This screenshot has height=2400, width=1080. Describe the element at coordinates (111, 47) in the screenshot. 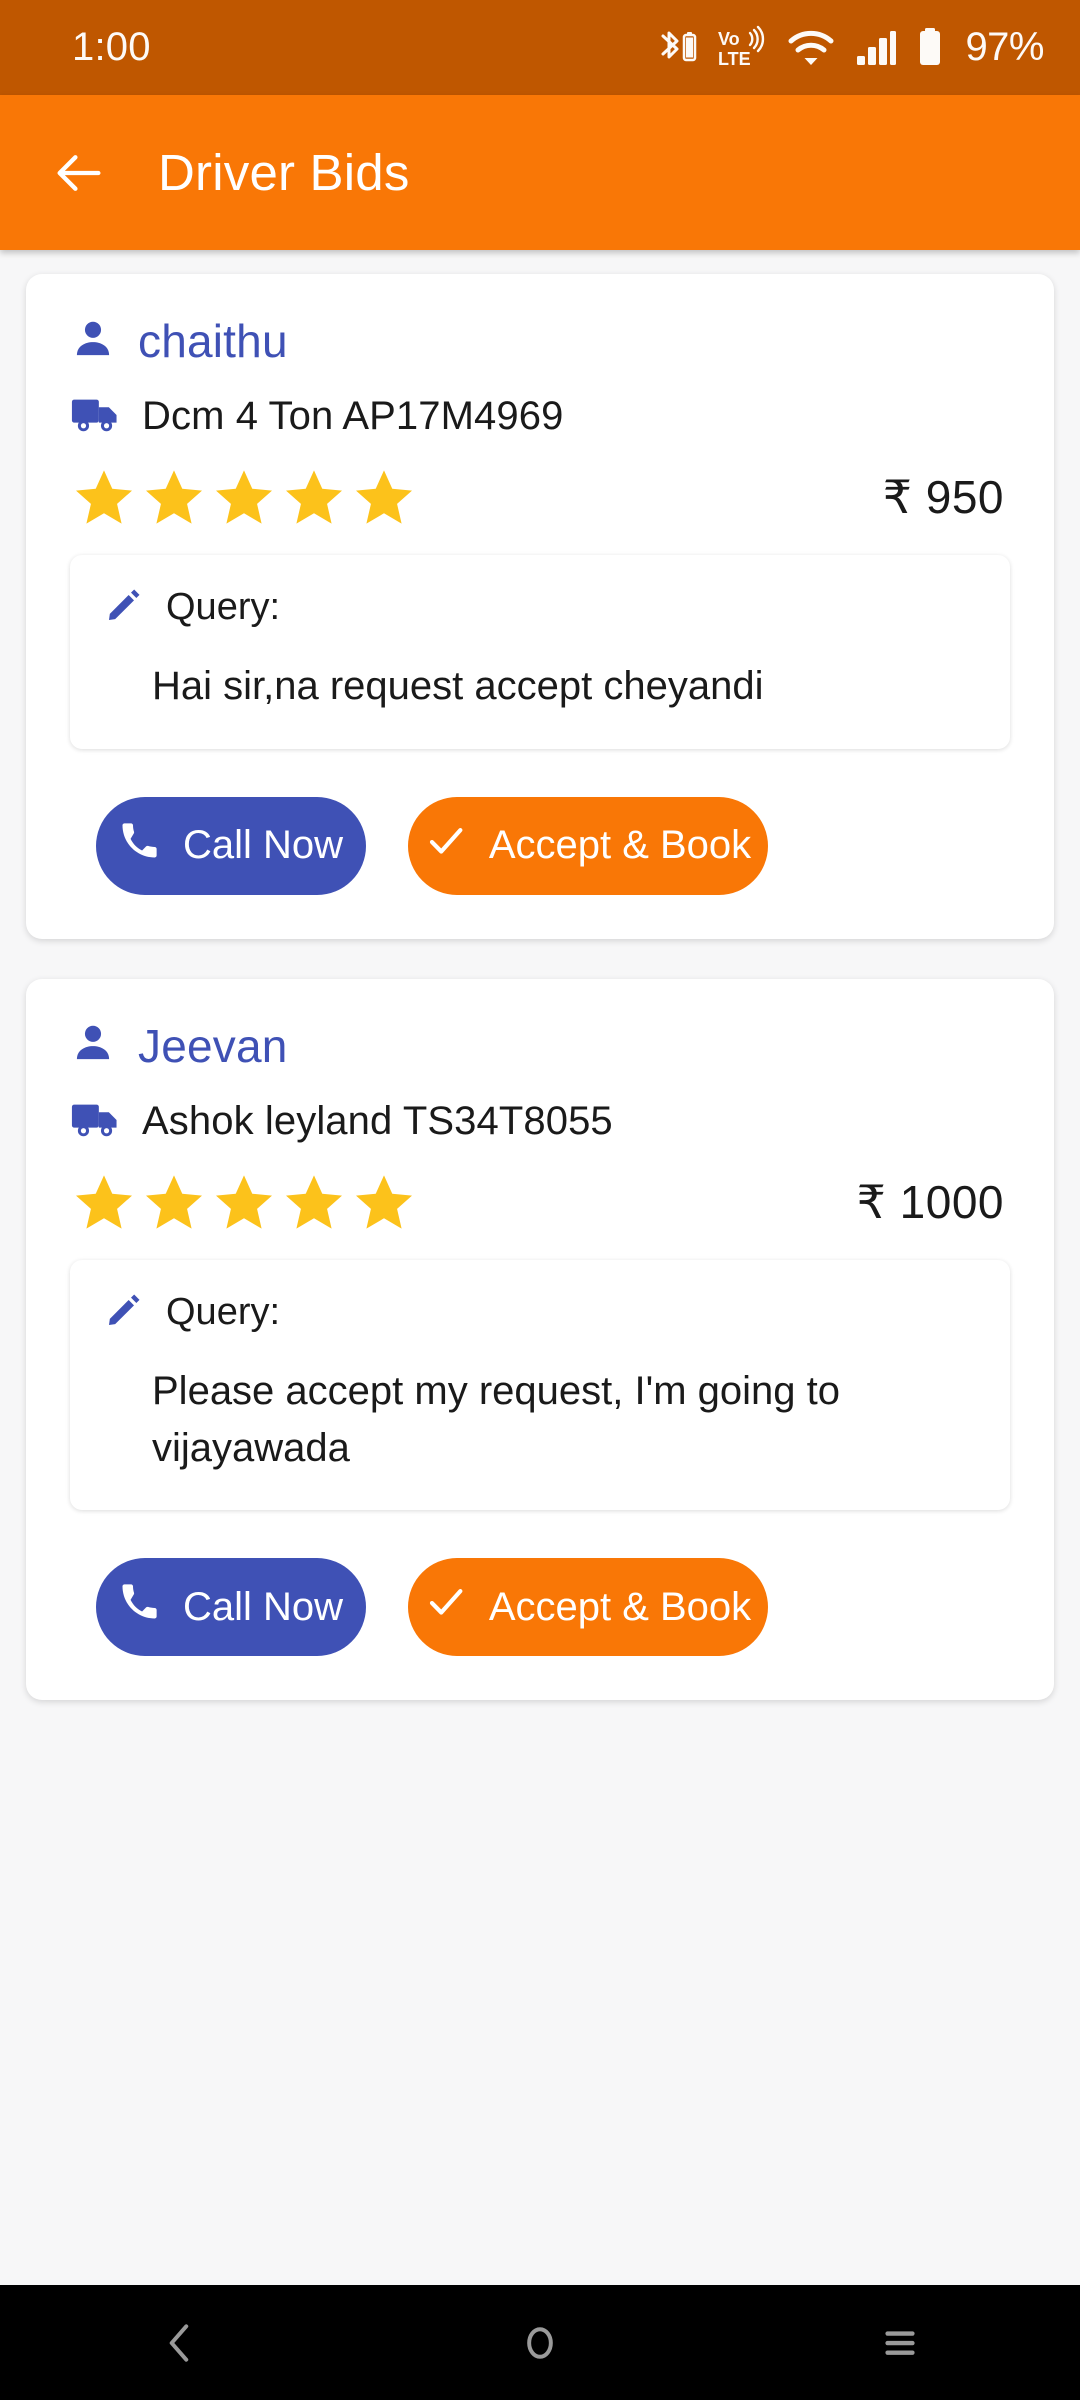

I see `status-time: 1:00` at that location.